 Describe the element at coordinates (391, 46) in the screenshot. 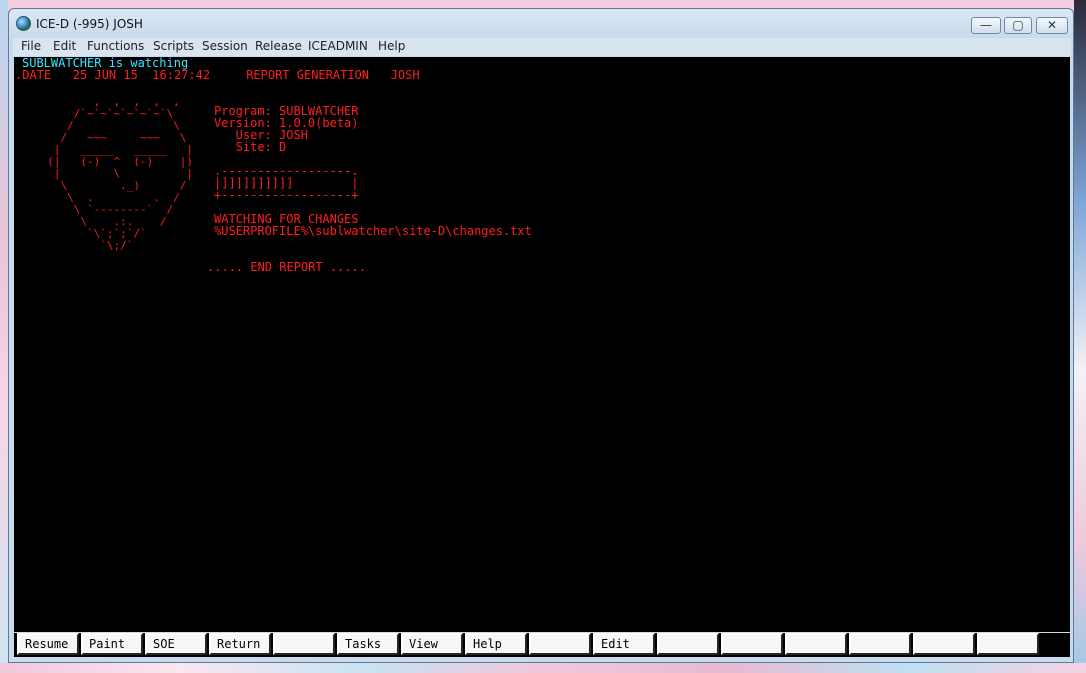

I see `menu-help: Help` at that location.